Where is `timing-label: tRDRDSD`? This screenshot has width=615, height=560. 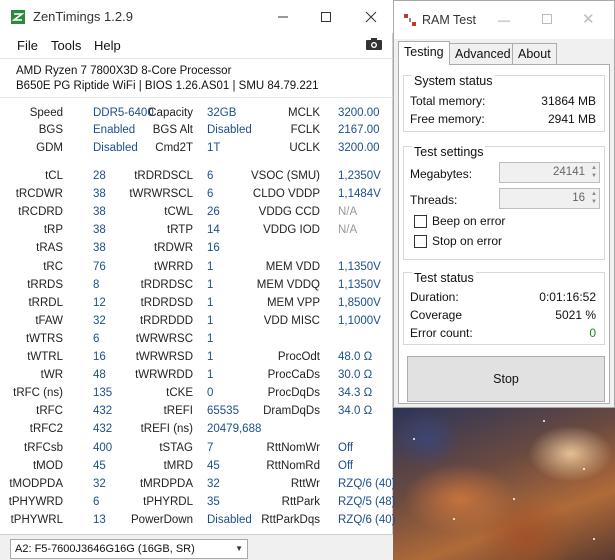 timing-label: tRDRDSD is located at coordinates (166, 303).